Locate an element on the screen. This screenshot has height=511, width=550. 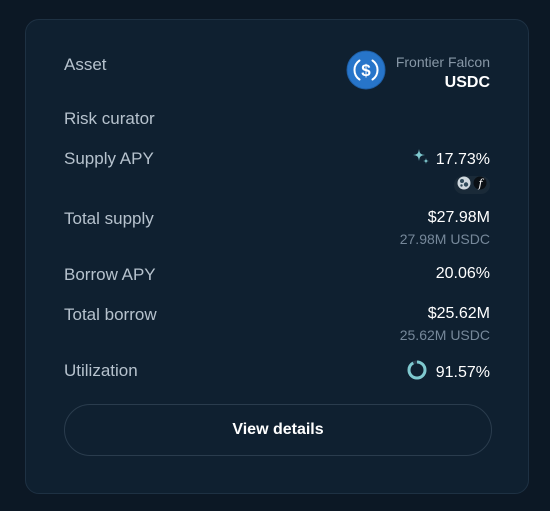
utilization-row: Utilization 91.57% is located at coordinates (277, 372).